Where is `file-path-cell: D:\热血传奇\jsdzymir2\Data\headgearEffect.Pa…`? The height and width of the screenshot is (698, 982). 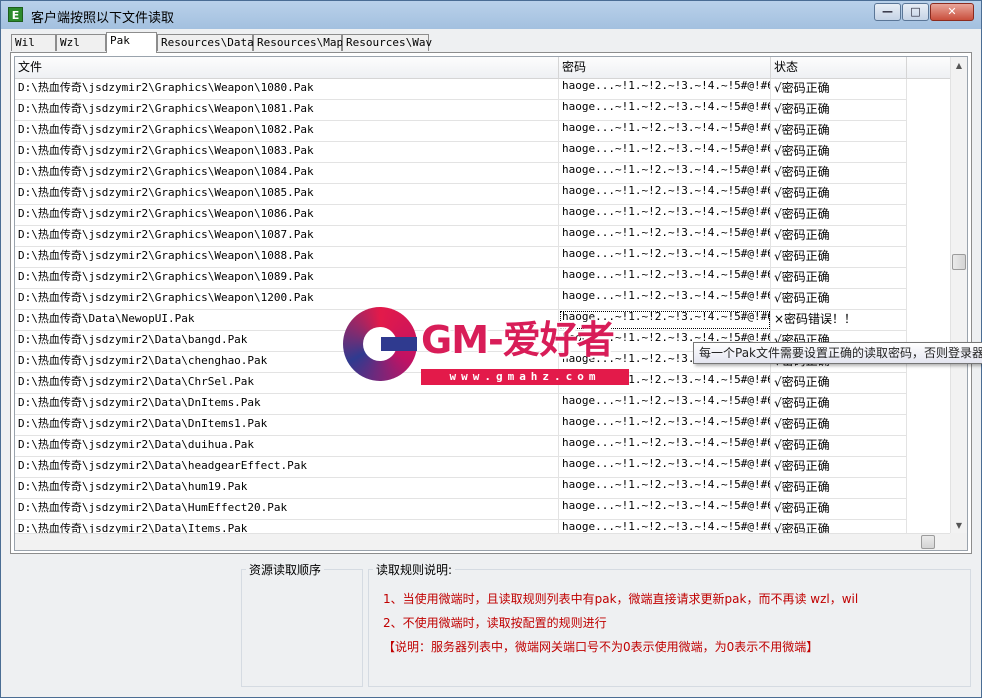
file-path-cell: D:\热血传奇\jsdzymir2\Data\headgearEffect.Pa… is located at coordinates (287, 467).